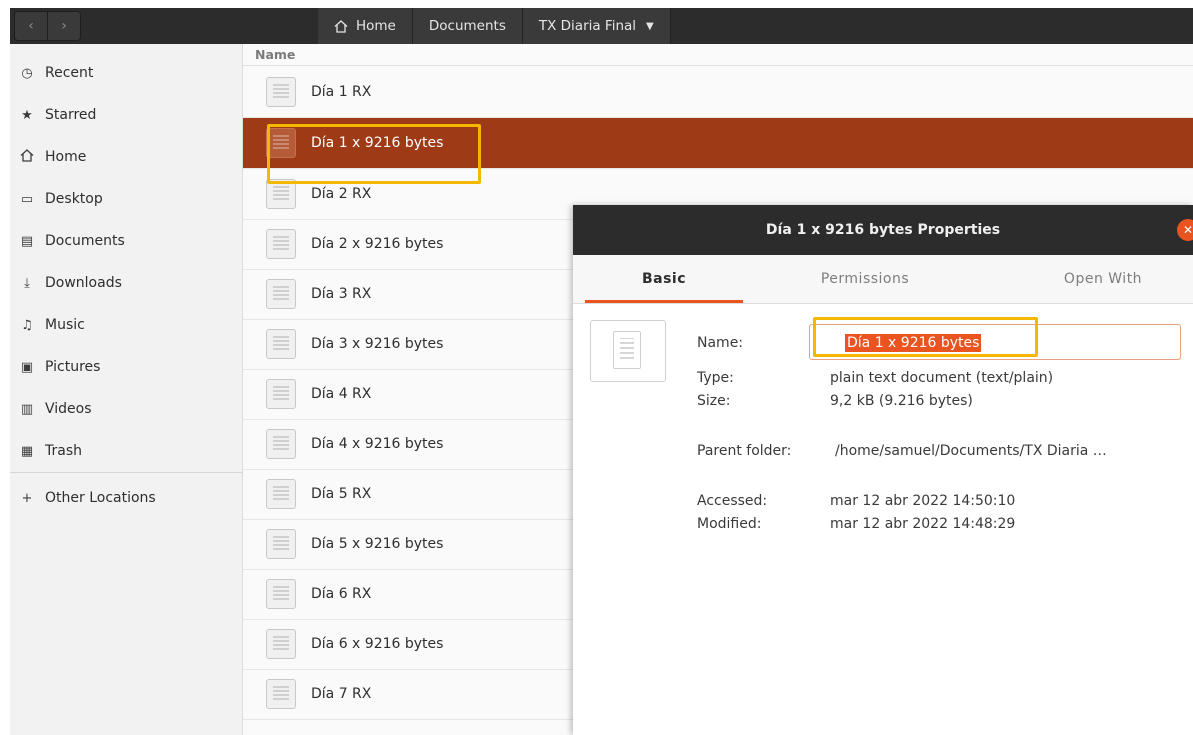  Describe the element at coordinates (341, 494) in the screenshot. I see `file-name: Día 5 RX` at that location.